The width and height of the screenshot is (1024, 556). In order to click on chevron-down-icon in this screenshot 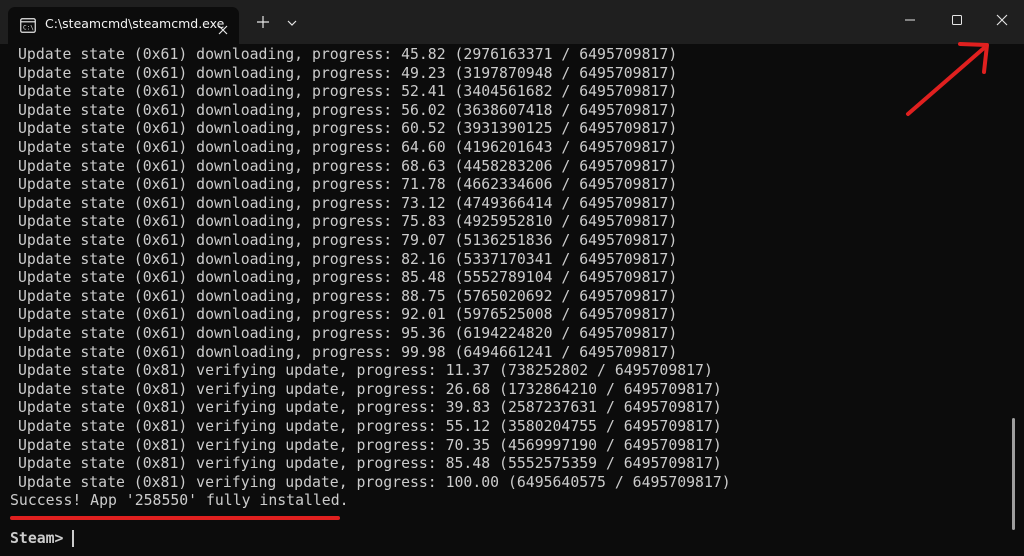, I will do `click(292, 22)`.